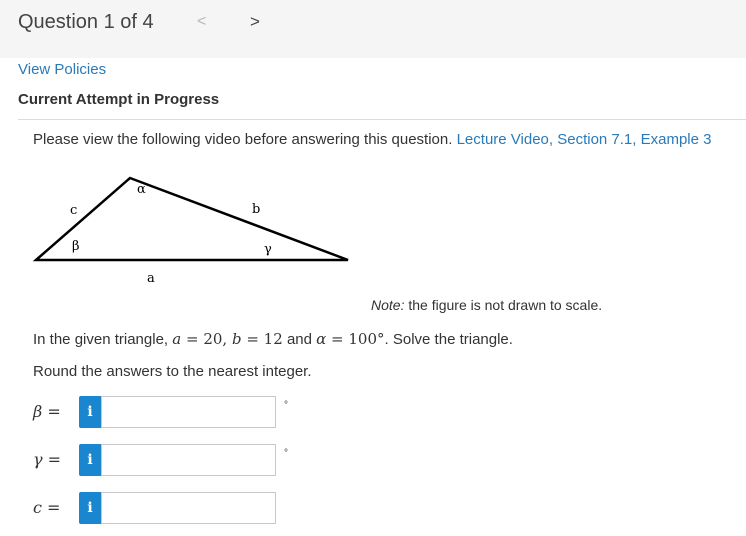 The height and width of the screenshot is (536, 746). Describe the element at coordinates (73, 210) in the screenshot. I see `side-c-label: c` at that location.